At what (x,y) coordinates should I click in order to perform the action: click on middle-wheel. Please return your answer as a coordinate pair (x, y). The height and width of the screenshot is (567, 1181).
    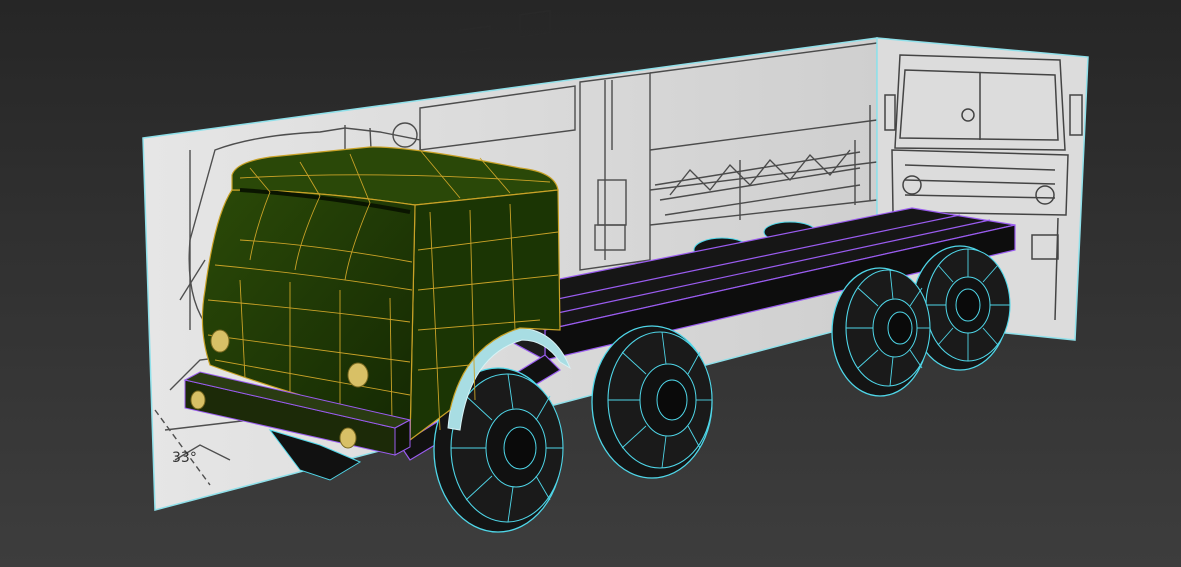
    Looking at the image, I should click on (652, 402).